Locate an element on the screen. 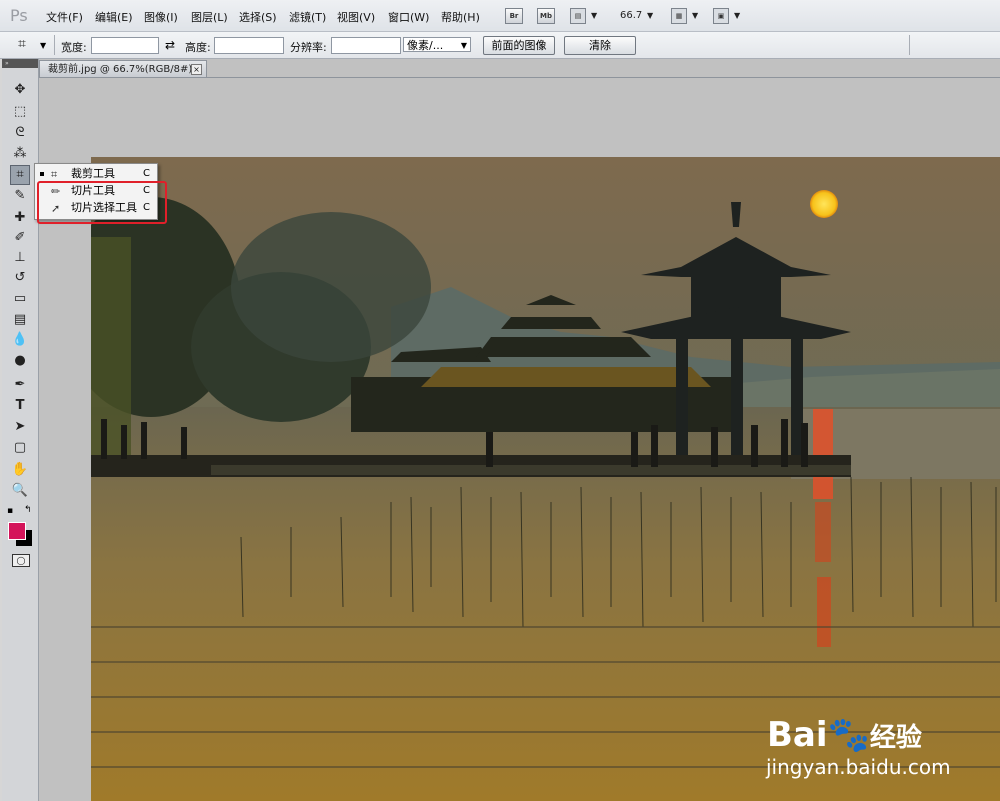  marquee-tool-icon: ⬚ is located at coordinates (20, 112).